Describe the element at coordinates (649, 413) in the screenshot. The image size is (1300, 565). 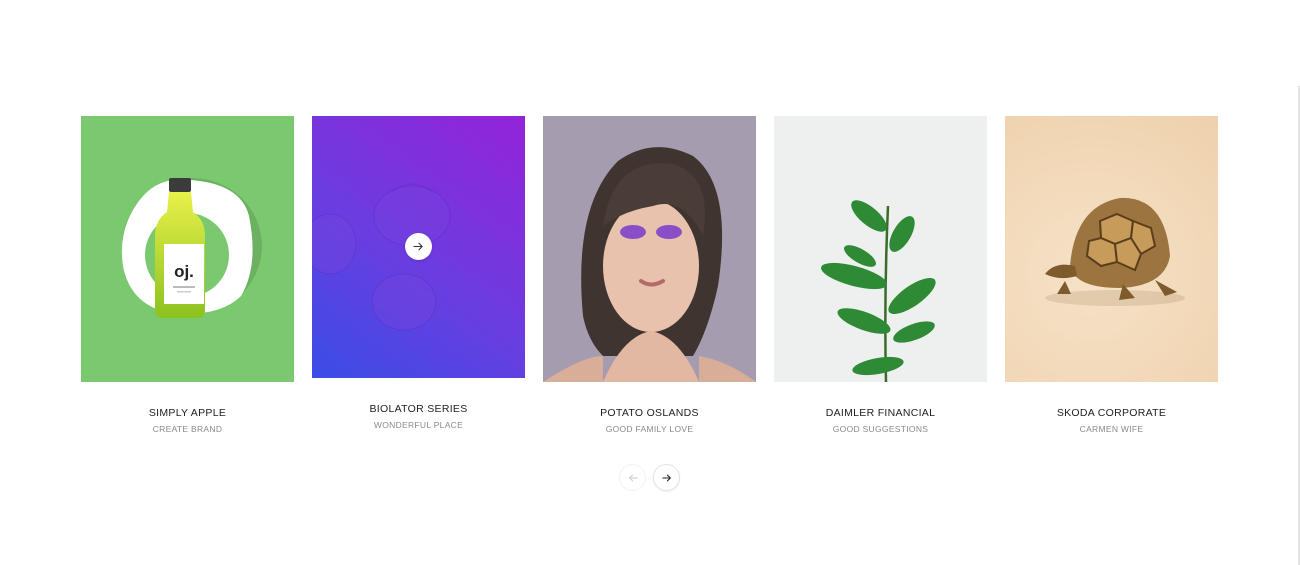
I see `card-title: POTATO OSLANDS` at that location.